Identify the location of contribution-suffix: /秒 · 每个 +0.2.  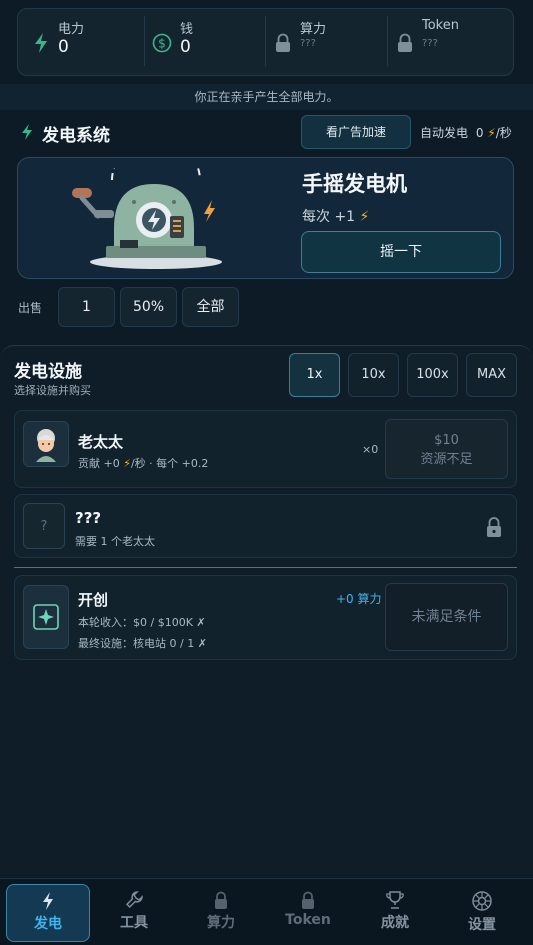
(169, 463).